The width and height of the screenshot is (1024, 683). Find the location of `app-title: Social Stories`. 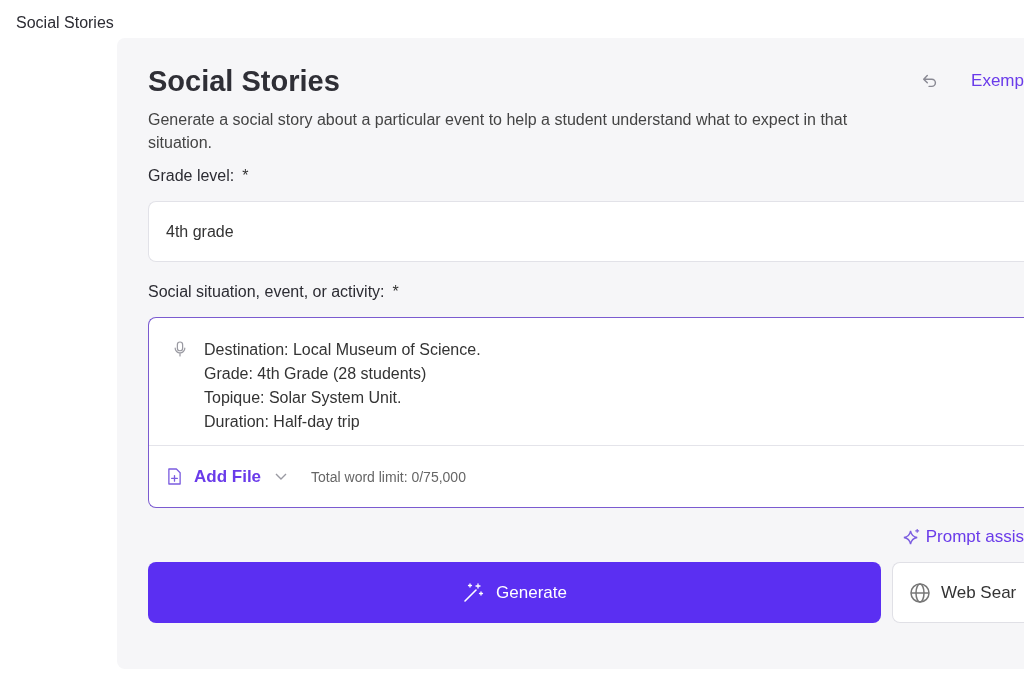

app-title: Social Stories is located at coordinates (65, 23).